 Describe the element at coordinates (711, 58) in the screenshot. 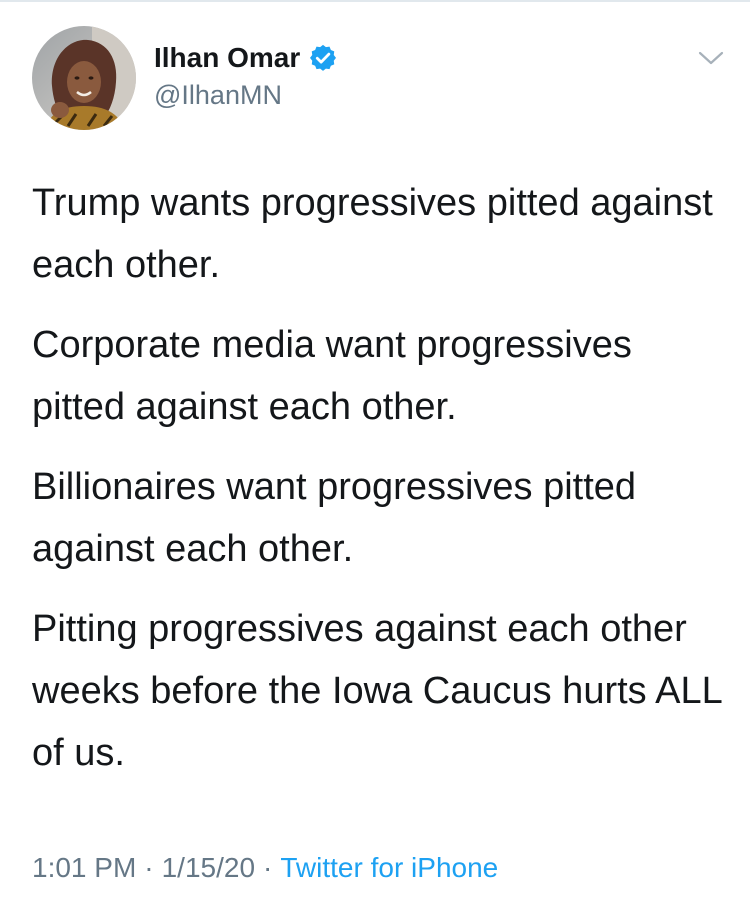

I see `chevron-down-icon` at that location.